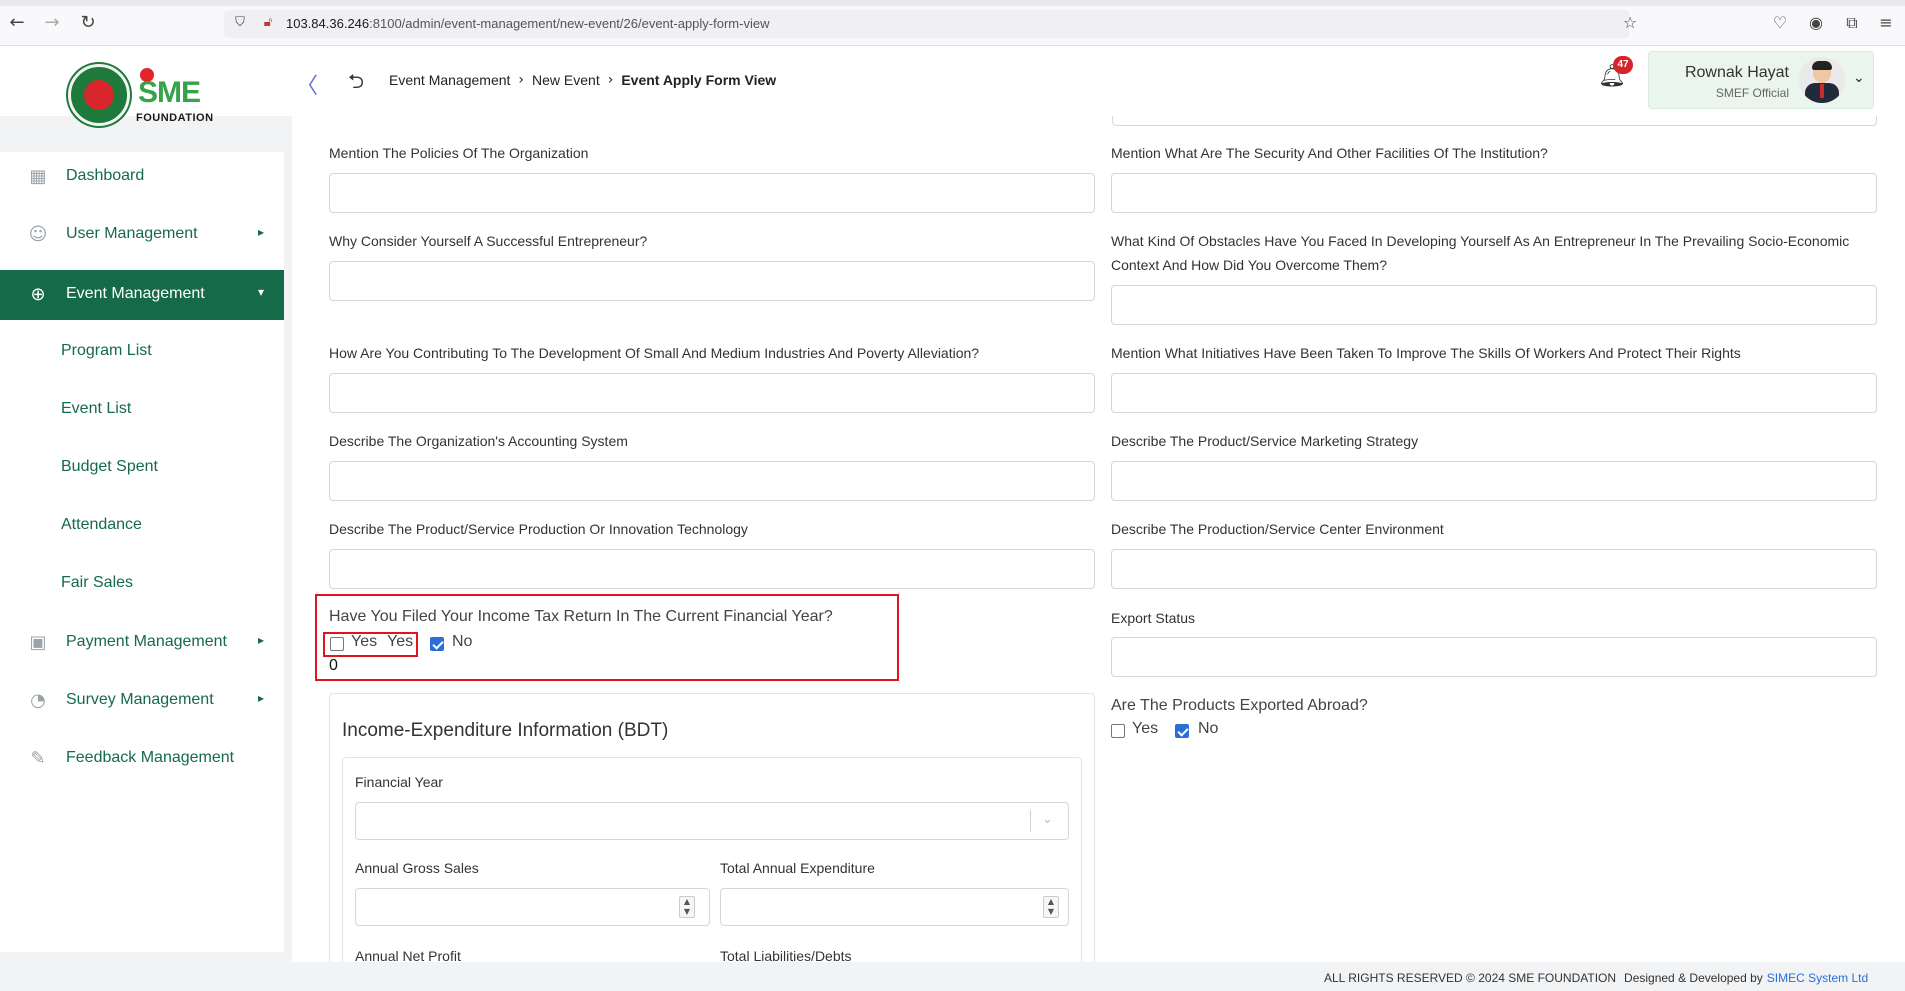  What do you see at coordinates (1630, 23) in the screenshot?
I see `bookmark-star-icon: ☆` at bounding box center [1630, 23].